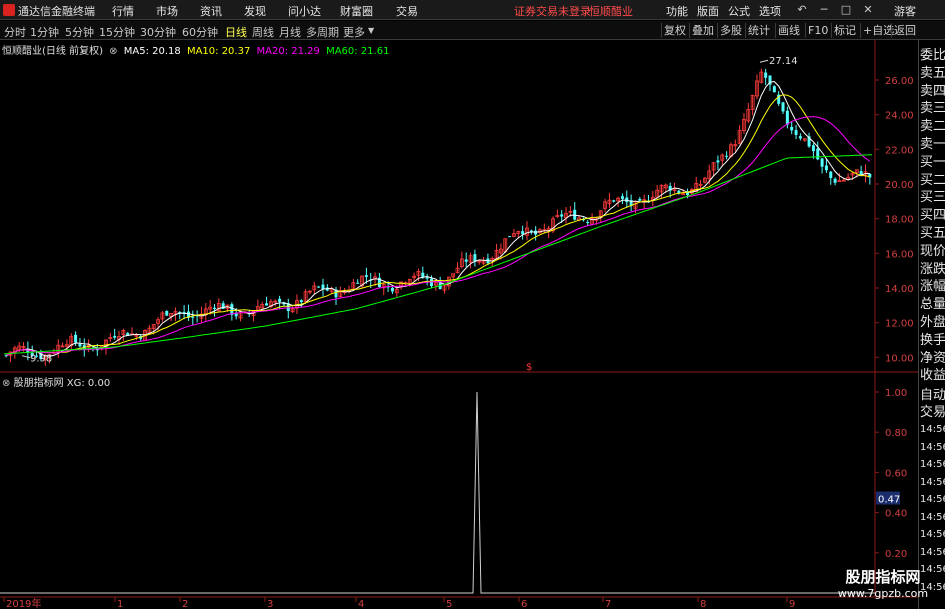  I want to click on side-label: 外盘, so click(932, 322).